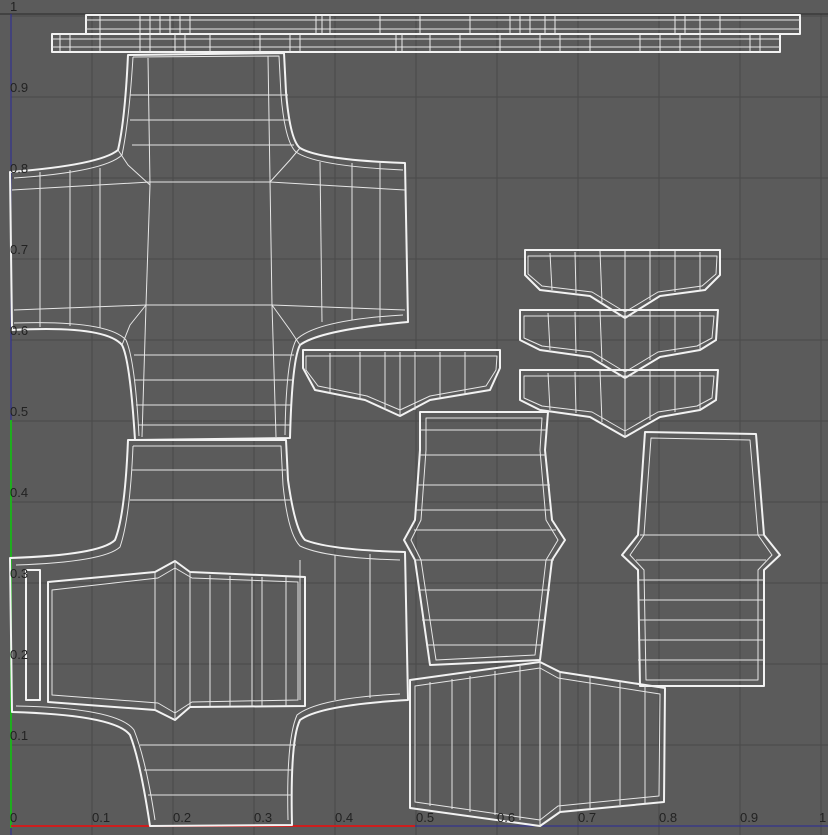 The height and width of the screenshot is (835, 828). Describe the element at coordinates (19, 654) in the screenshot. I see `v-tick-label: 0.2` at that location.